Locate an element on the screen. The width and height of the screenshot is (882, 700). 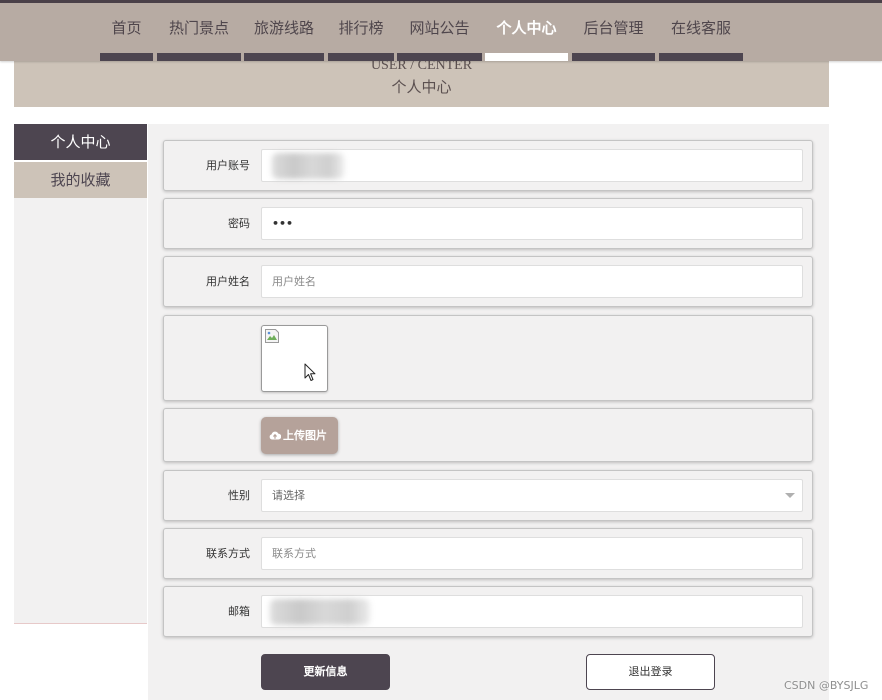
upload-image-button: 上传图片 is located at coordinates (299, 435).